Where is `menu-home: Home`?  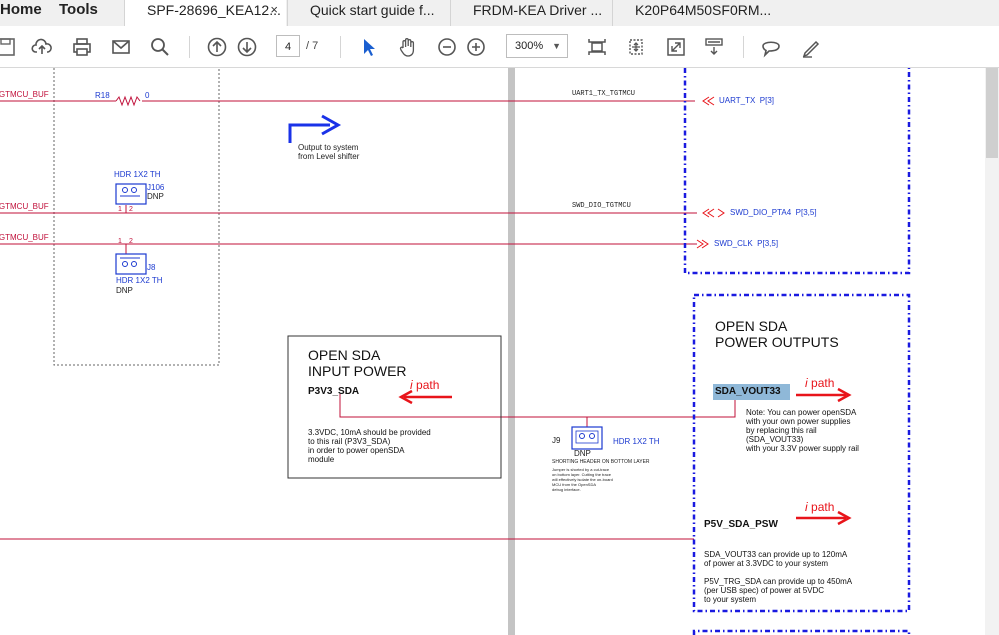
menu-home: Home is located at coordinates (21, 11).